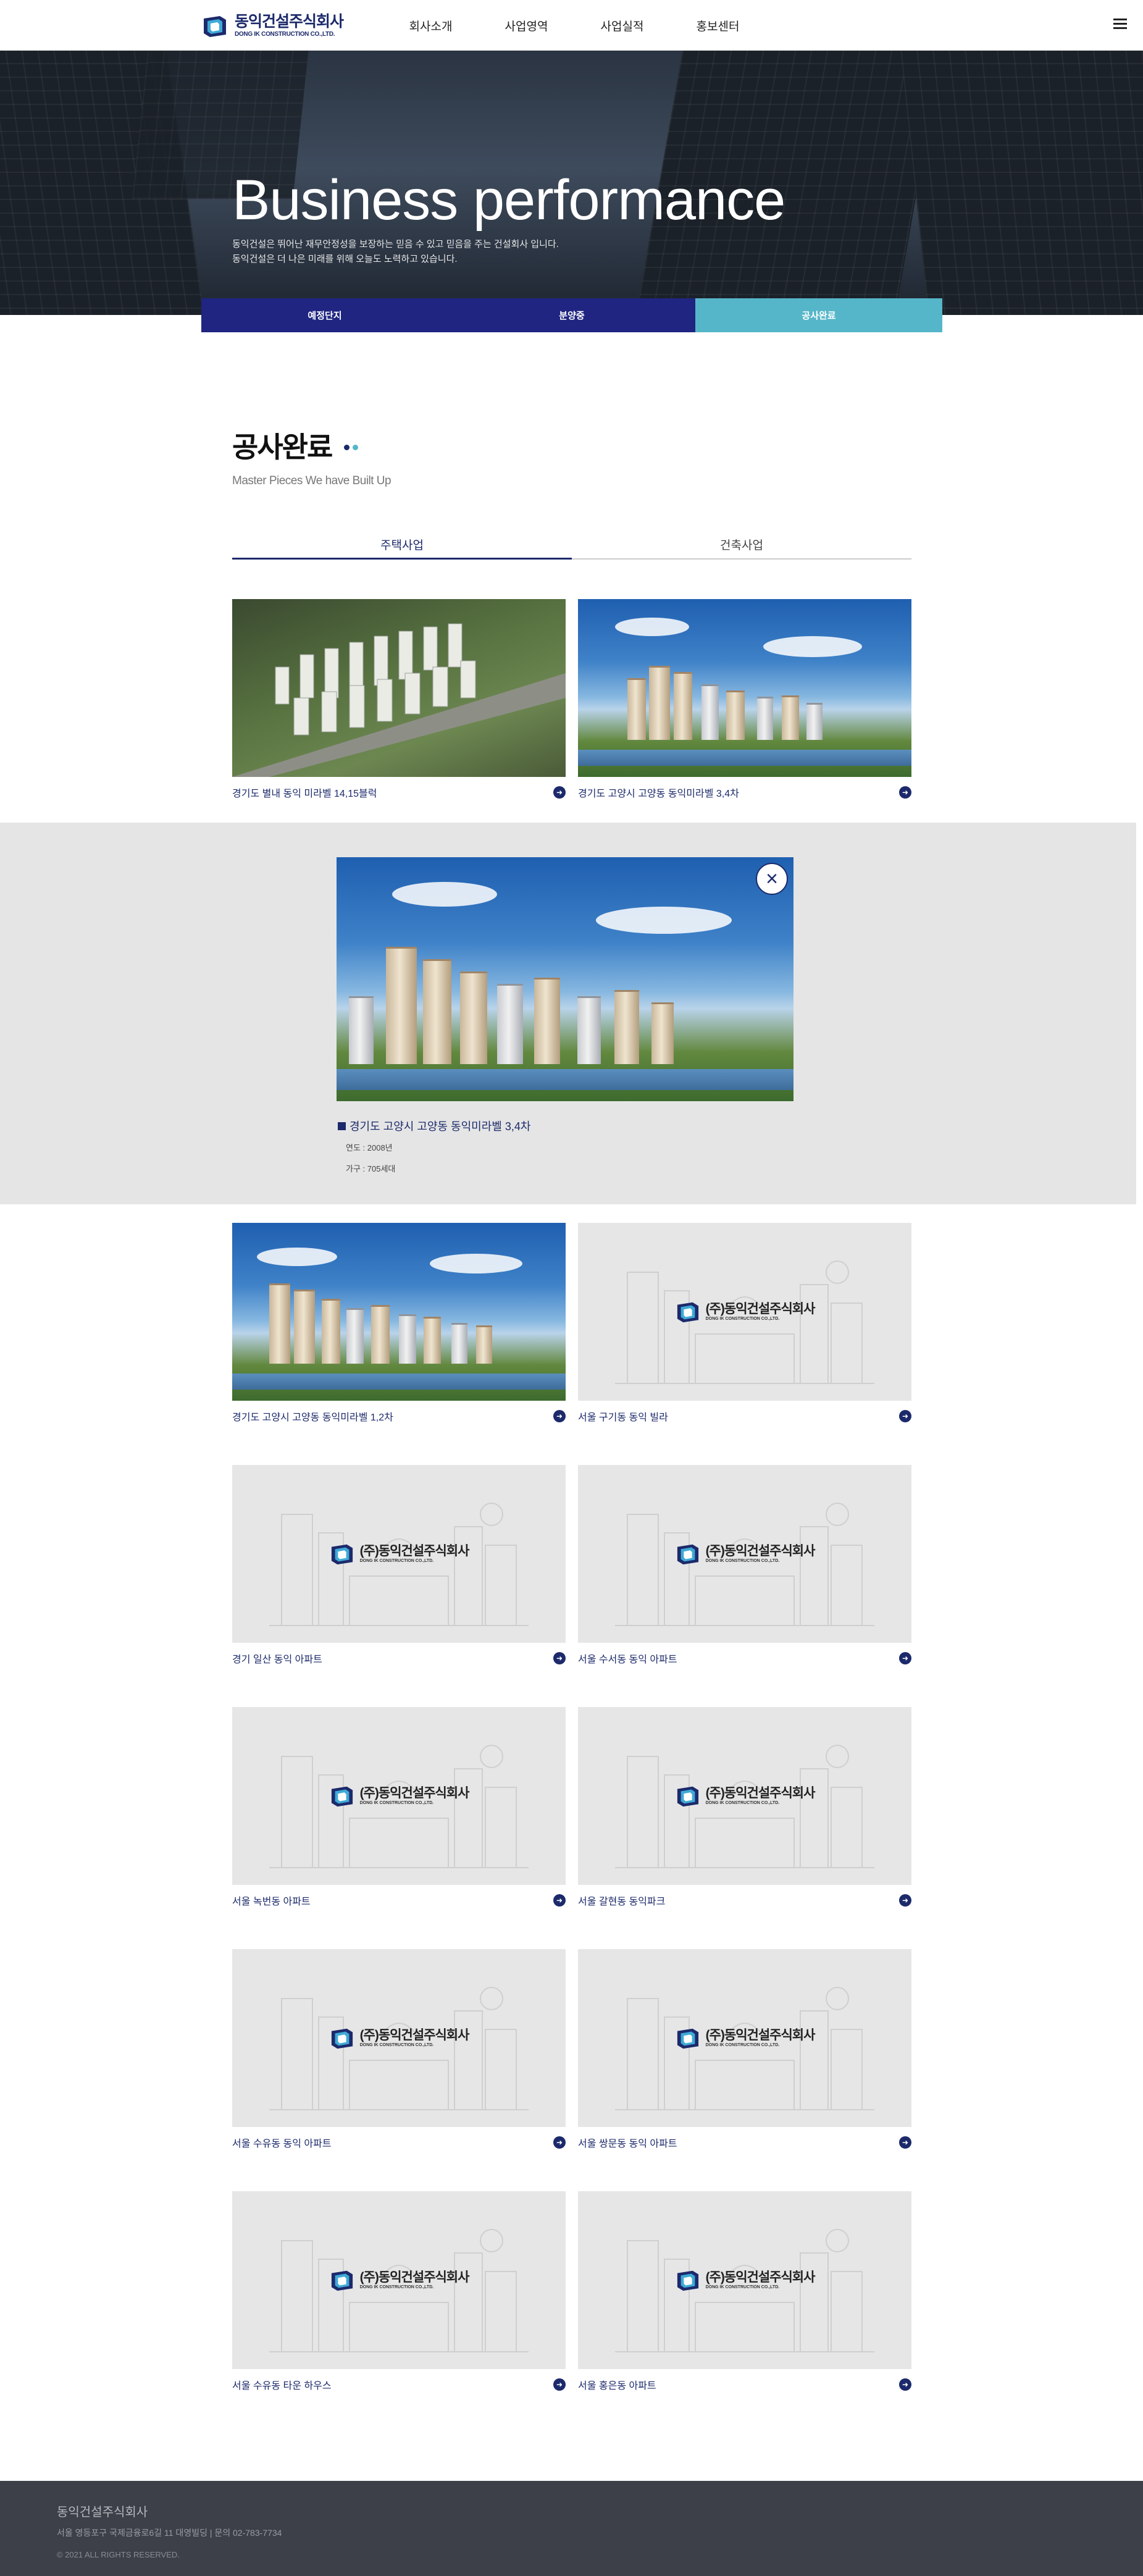 The width and height of the screenshot is (1143, 2576). Describe the element at coordinates (508, 201) in the screenshot. I see `hero-title: Business performance` at that location.